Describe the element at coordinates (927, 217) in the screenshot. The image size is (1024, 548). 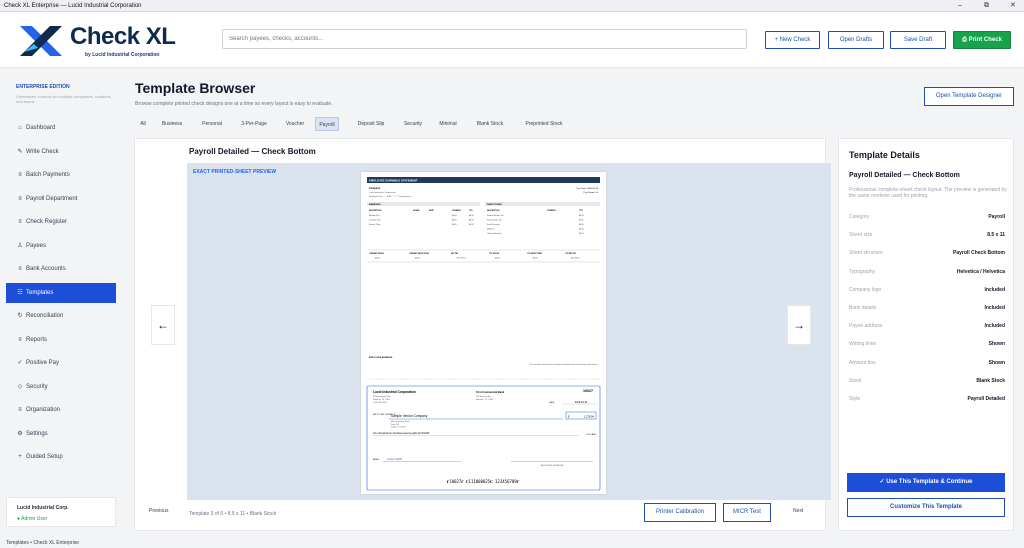
I see `detail-row: Category Payroll` at that location.